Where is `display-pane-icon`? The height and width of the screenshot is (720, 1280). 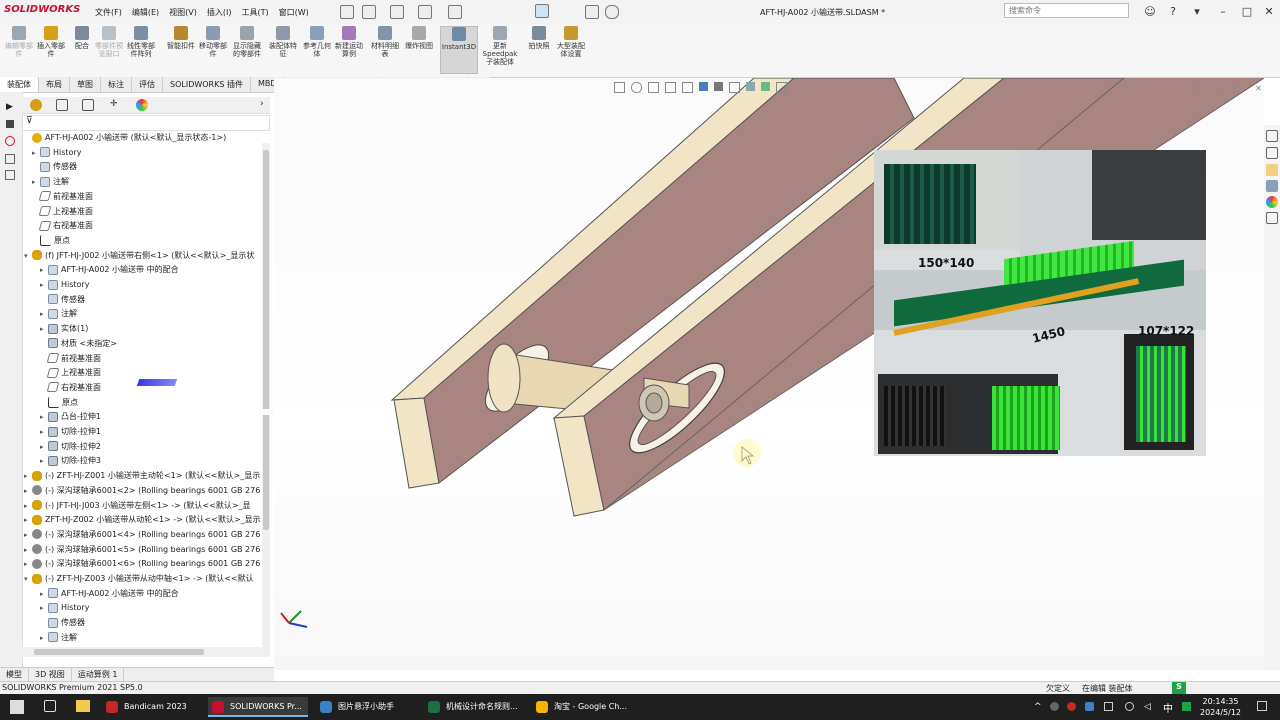
display-pane-icon is located at coordinates (10, 175).